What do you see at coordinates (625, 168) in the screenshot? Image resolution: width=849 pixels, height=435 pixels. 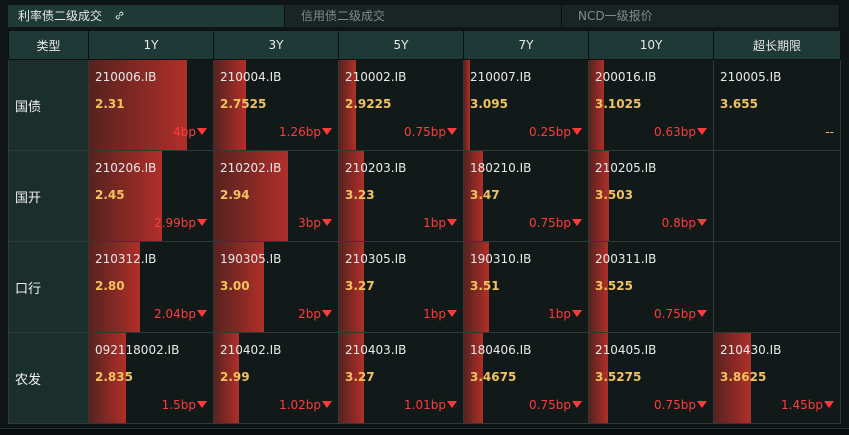 I see `bond-code: 210205.IB` at bounding box center [625, 168].